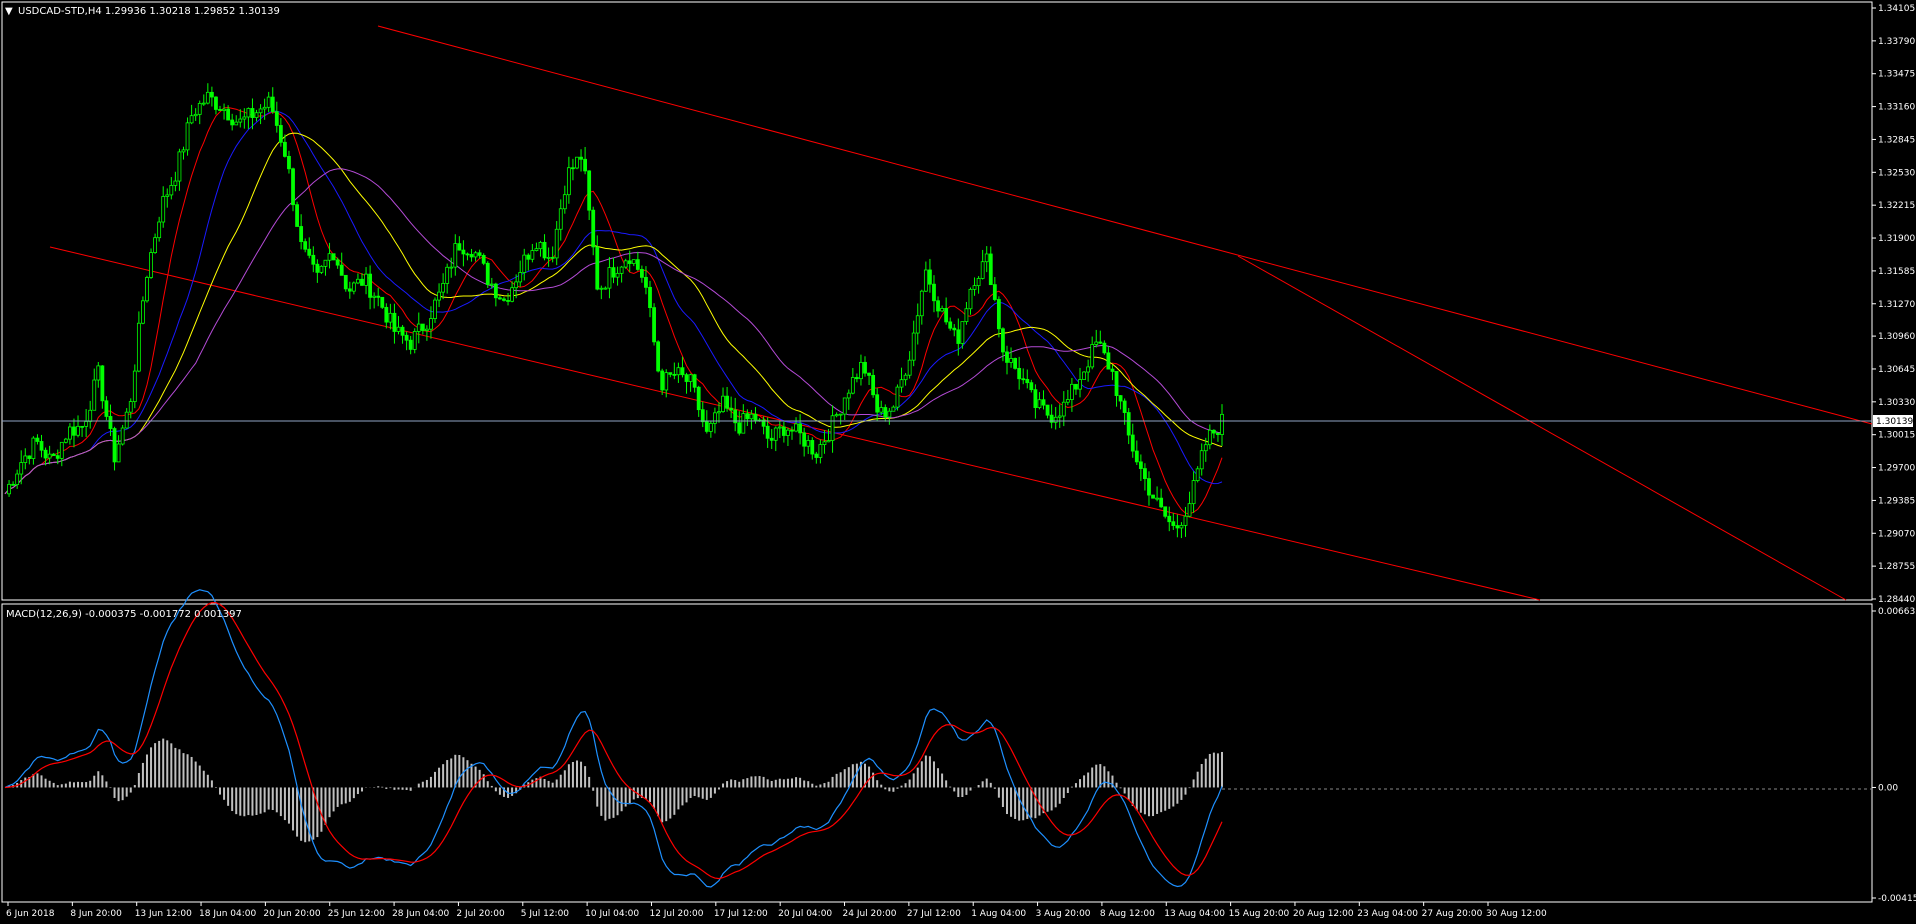 The height and width of the screenshot is (924, 1916). Describe the element at coordinates (998, 914) in the screenshot. I see `x-tick-label: 1 Aug 04:00` at that location.